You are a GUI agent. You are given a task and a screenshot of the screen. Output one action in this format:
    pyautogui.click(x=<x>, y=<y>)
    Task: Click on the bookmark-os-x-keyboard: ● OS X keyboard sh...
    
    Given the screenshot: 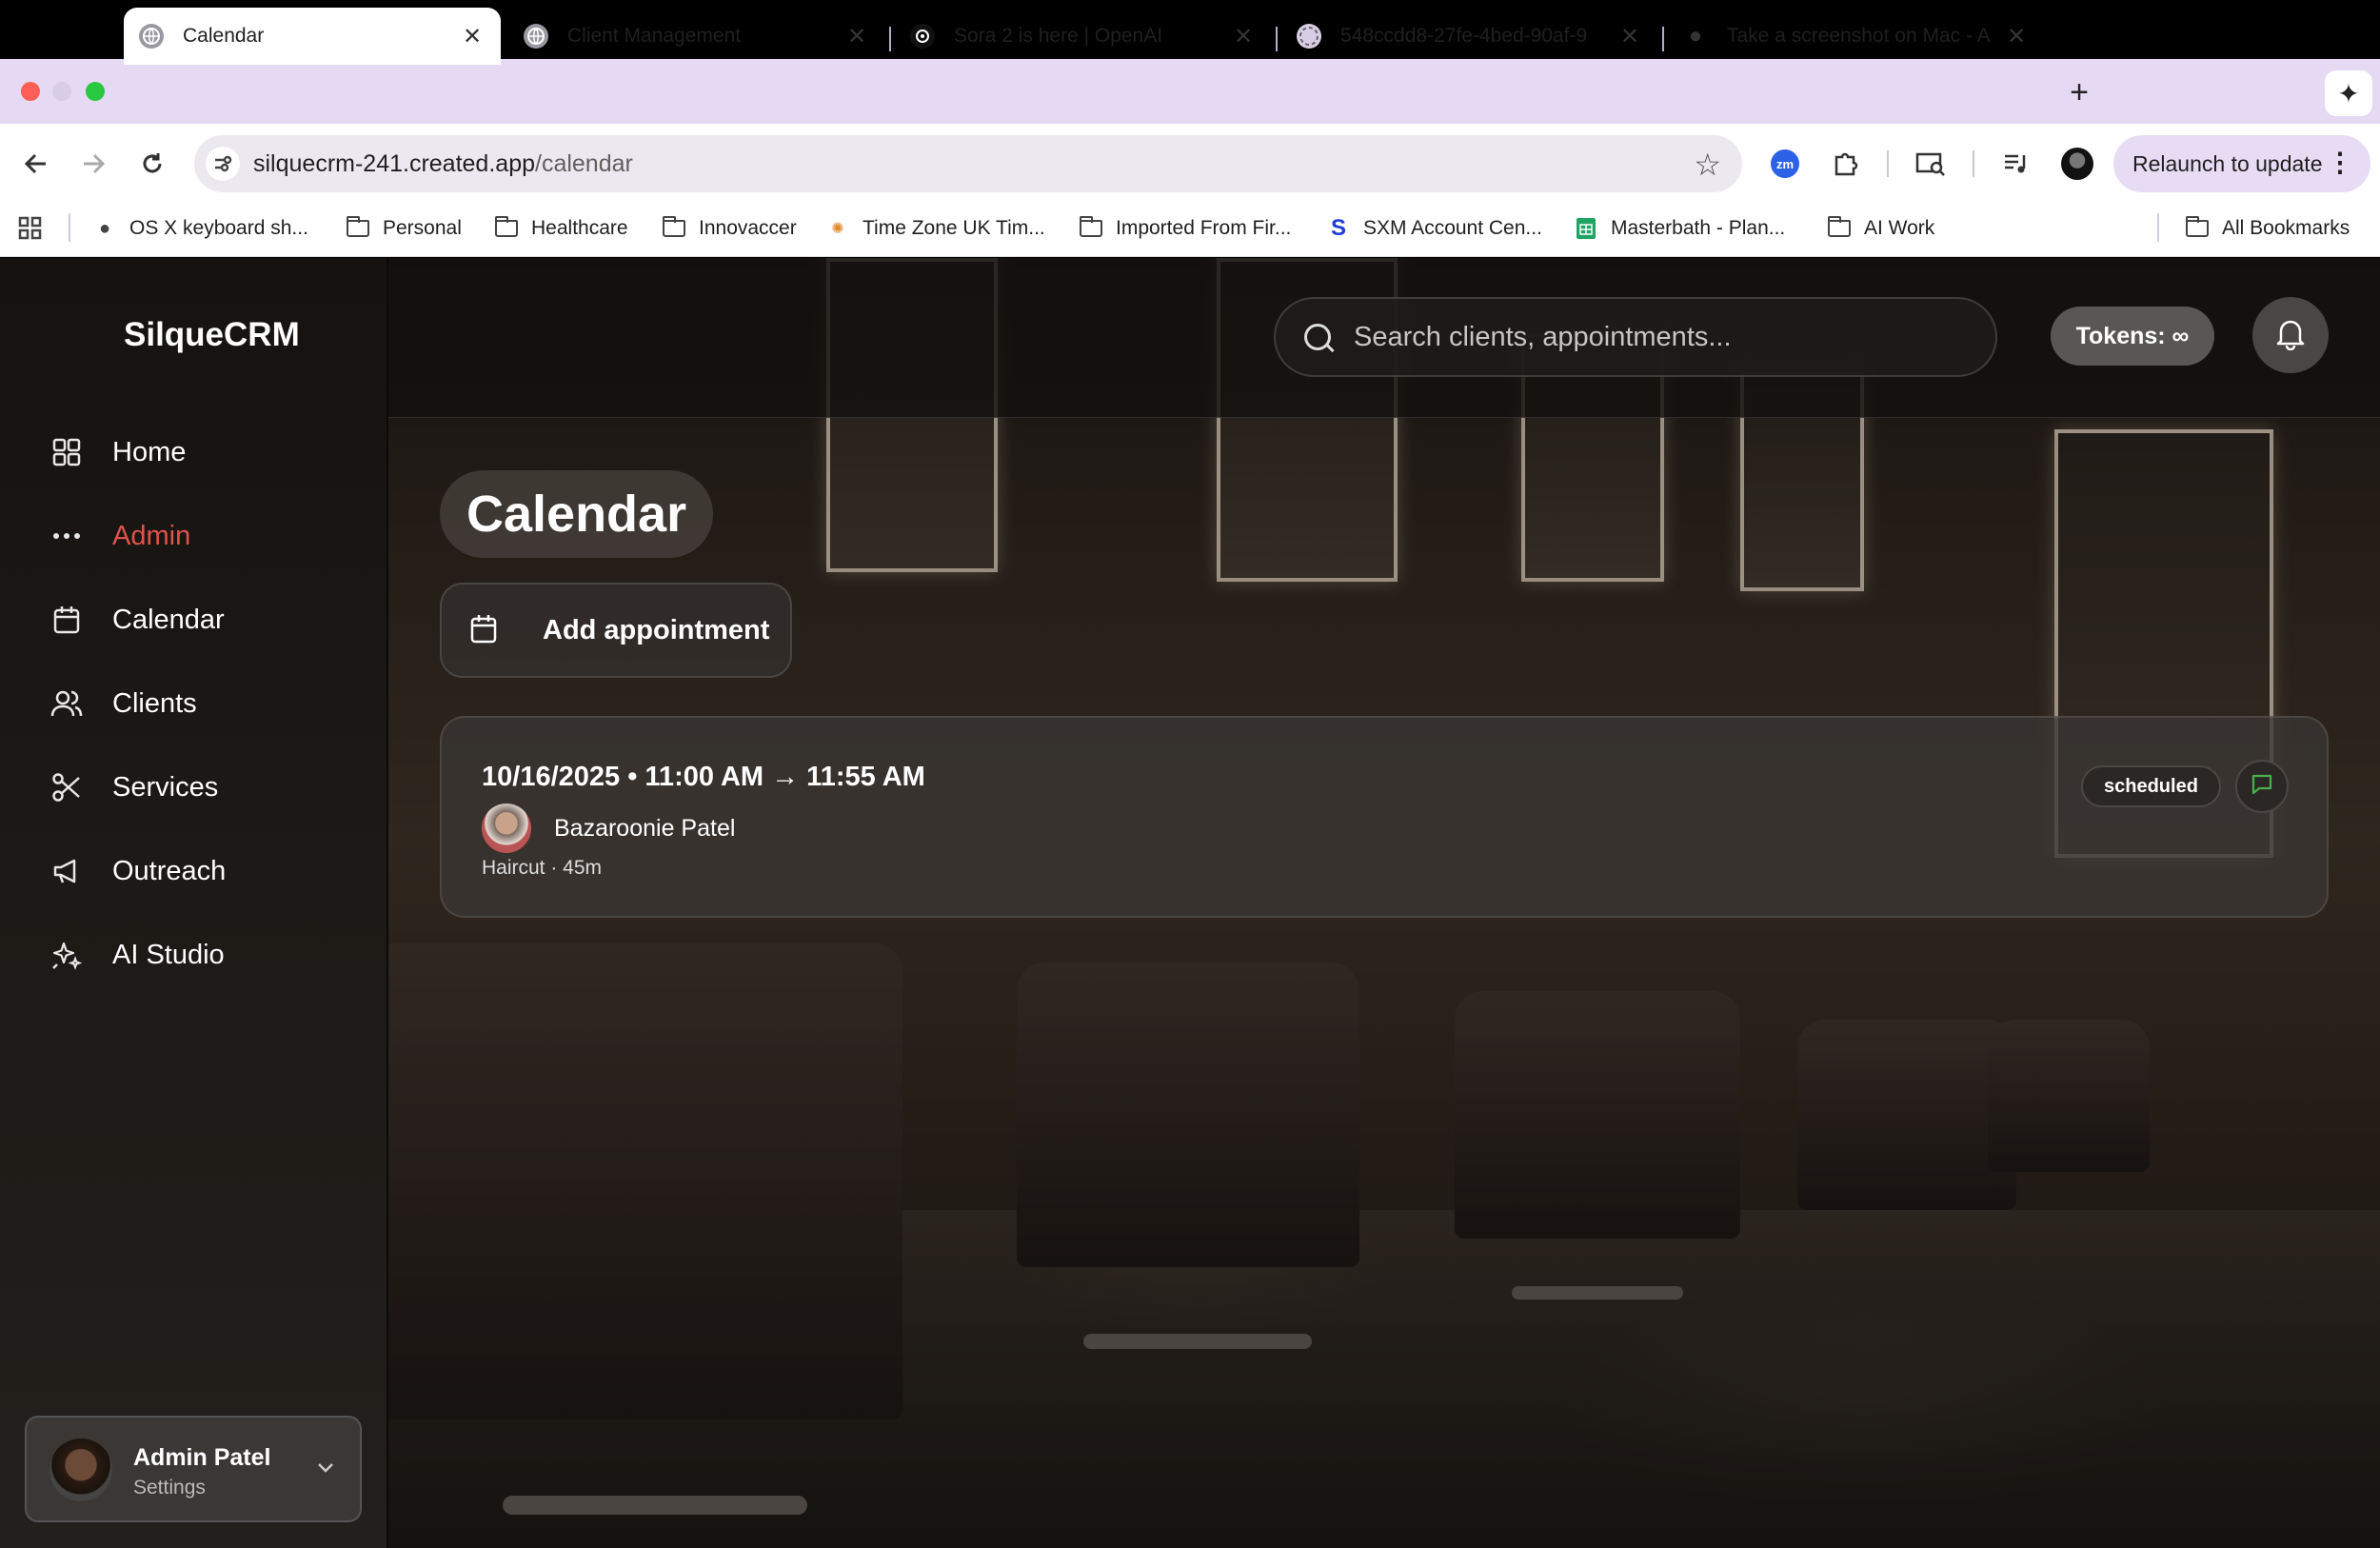 What is the action you would take?
    pyautogui.click(x=199, y=229)
    